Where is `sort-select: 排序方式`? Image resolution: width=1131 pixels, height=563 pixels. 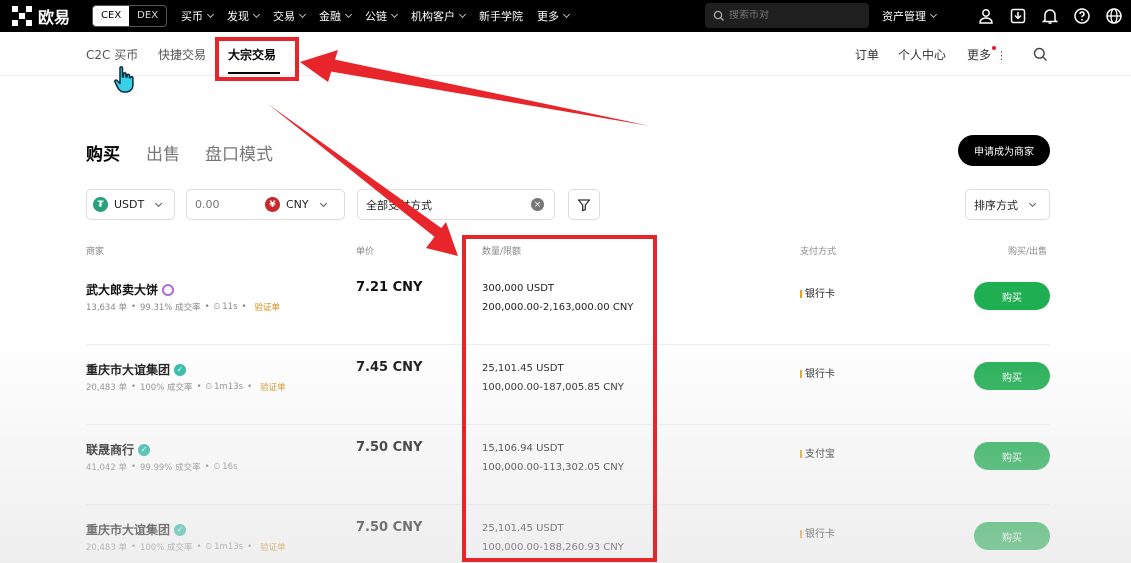
sort-select: 排序方式 is located at coordinates (1007, 204).